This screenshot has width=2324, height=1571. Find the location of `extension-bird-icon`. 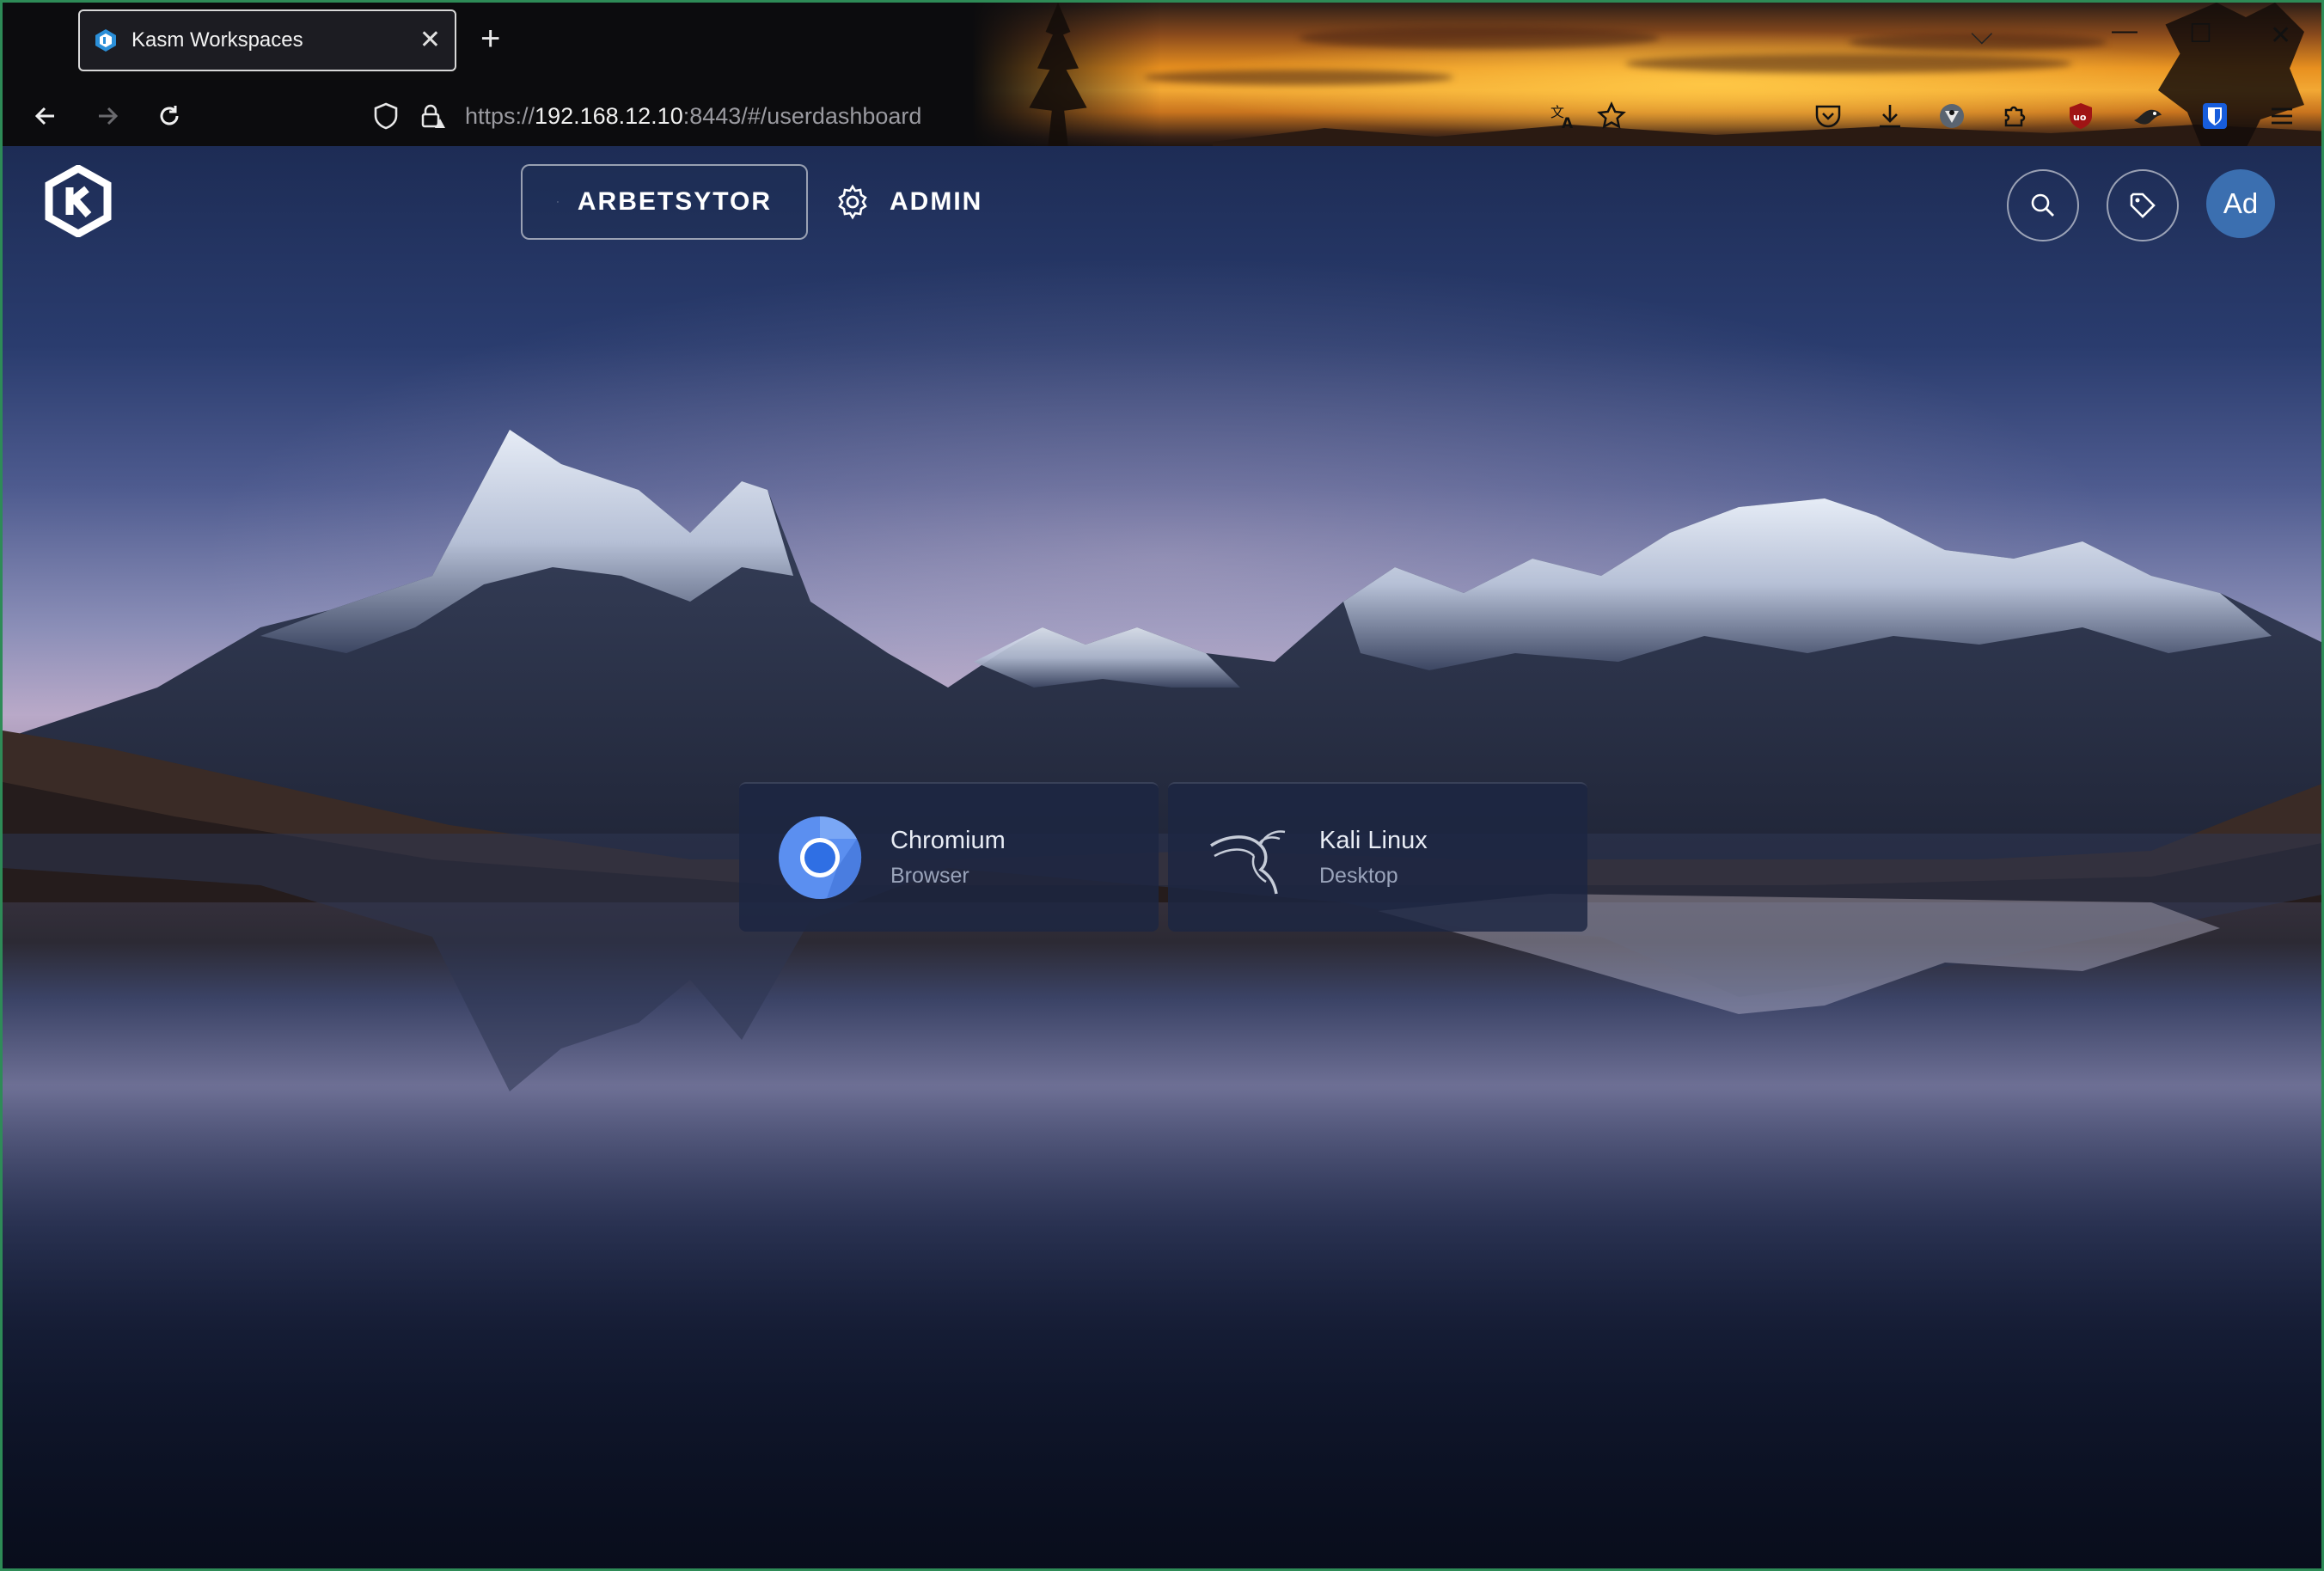

extension-bird-icon is located at coordinates (2148, 116).